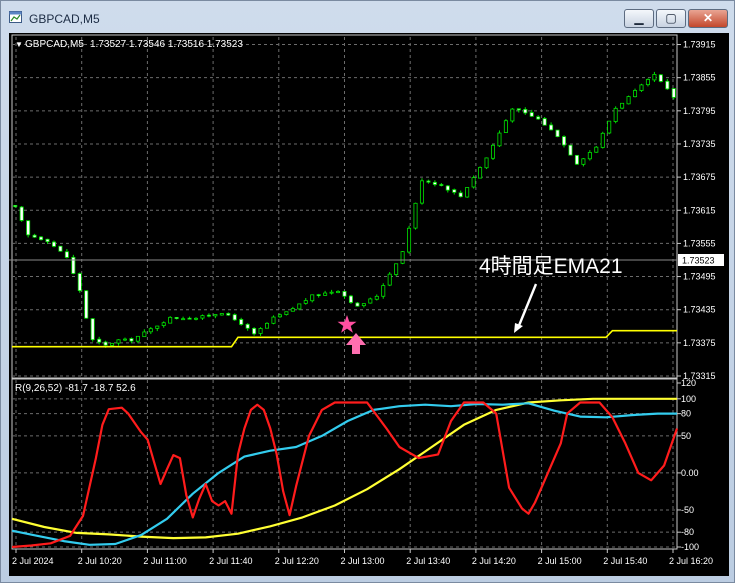 Image resolution: width=735 pixels, height=583 pixels. What do you see at coordinates (690, 473) in the screenshot?
I see `indicator-level-label: 0.00` at bounding box center [690, 473].